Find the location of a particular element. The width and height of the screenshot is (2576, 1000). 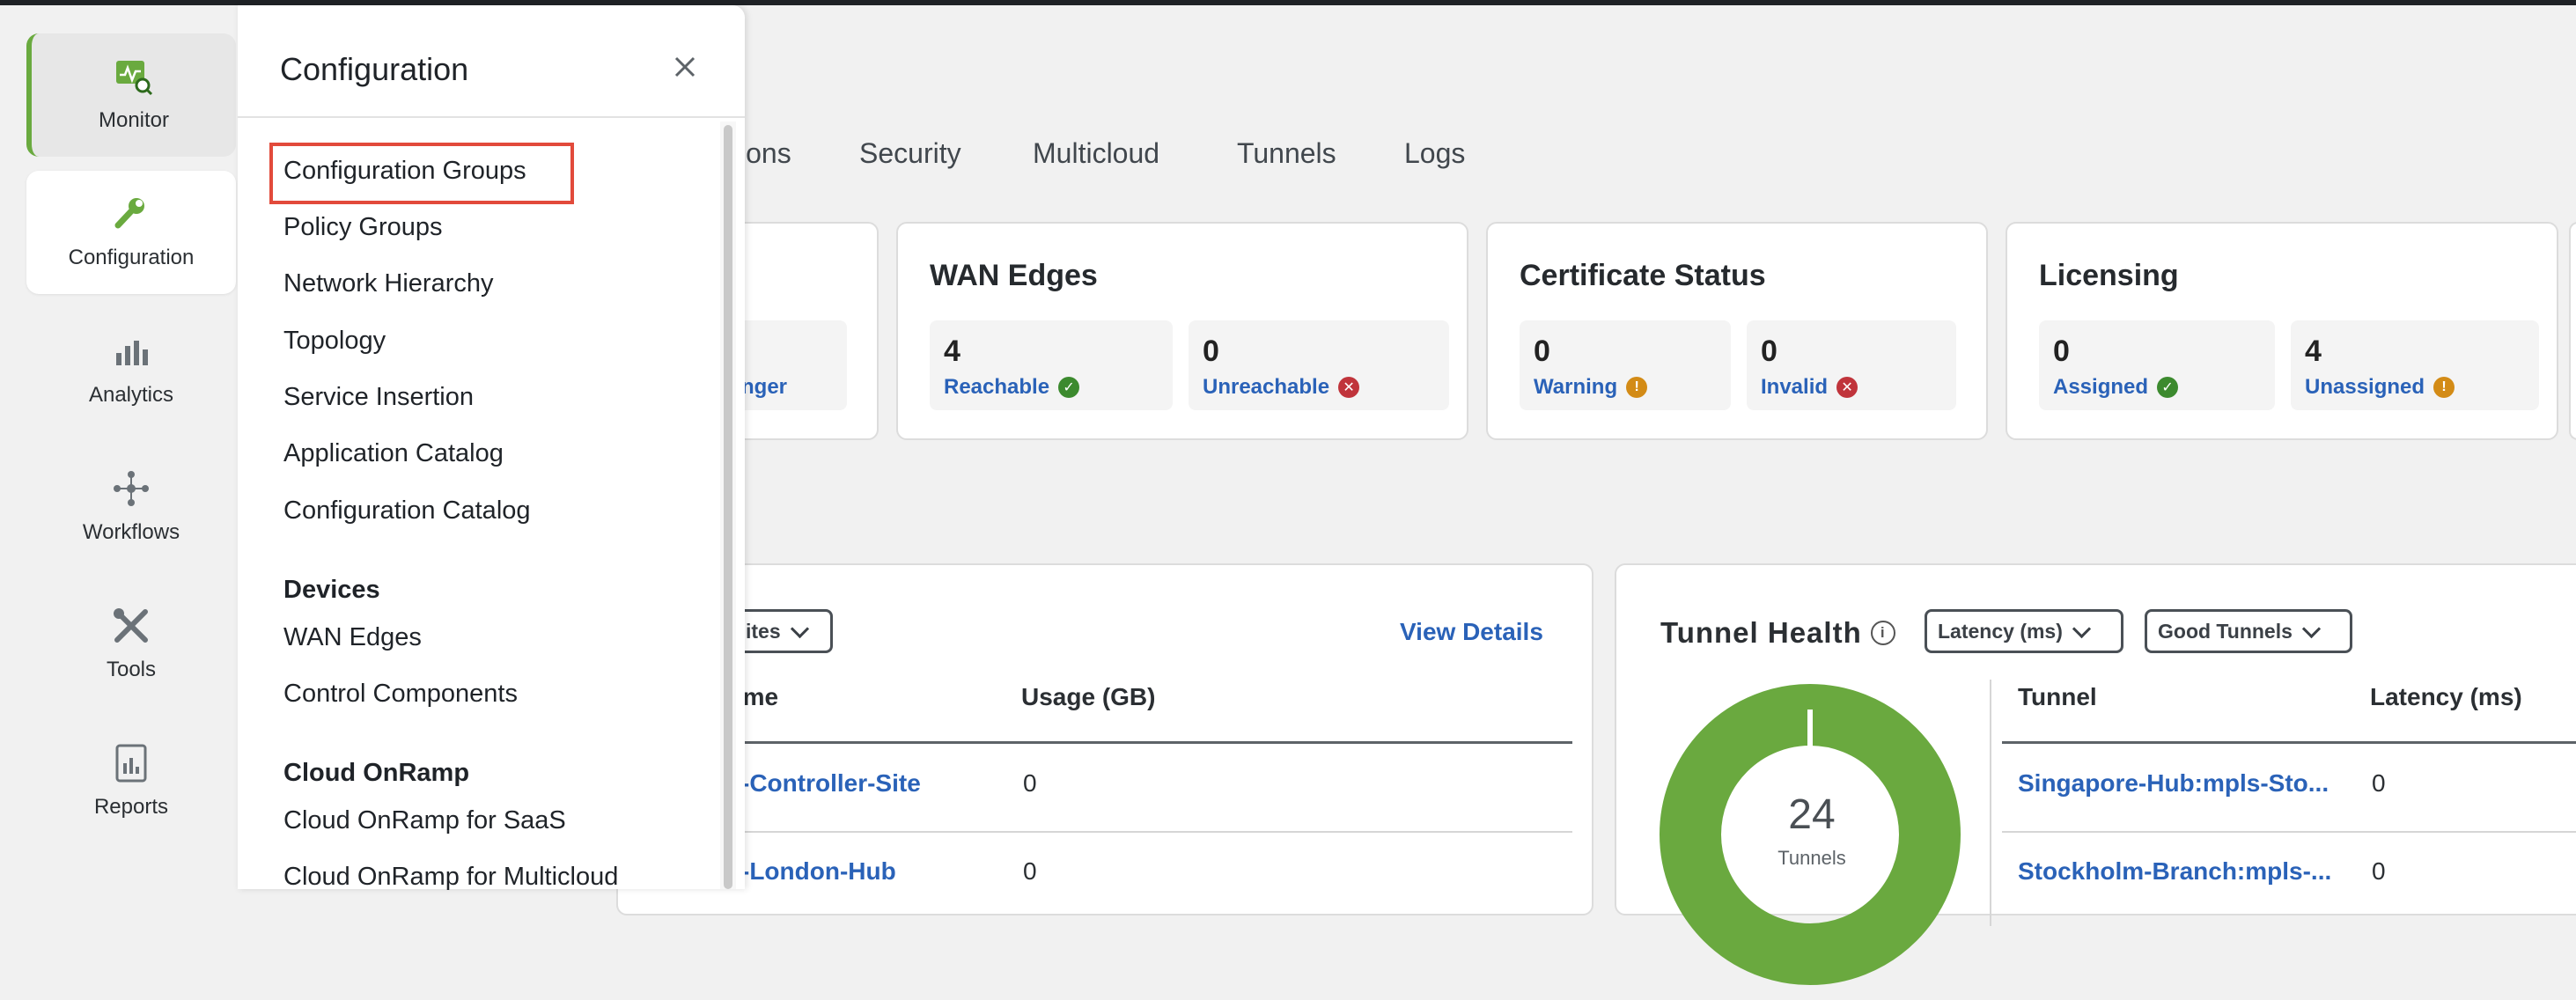

close-icon is located at coordinates (685, 67).